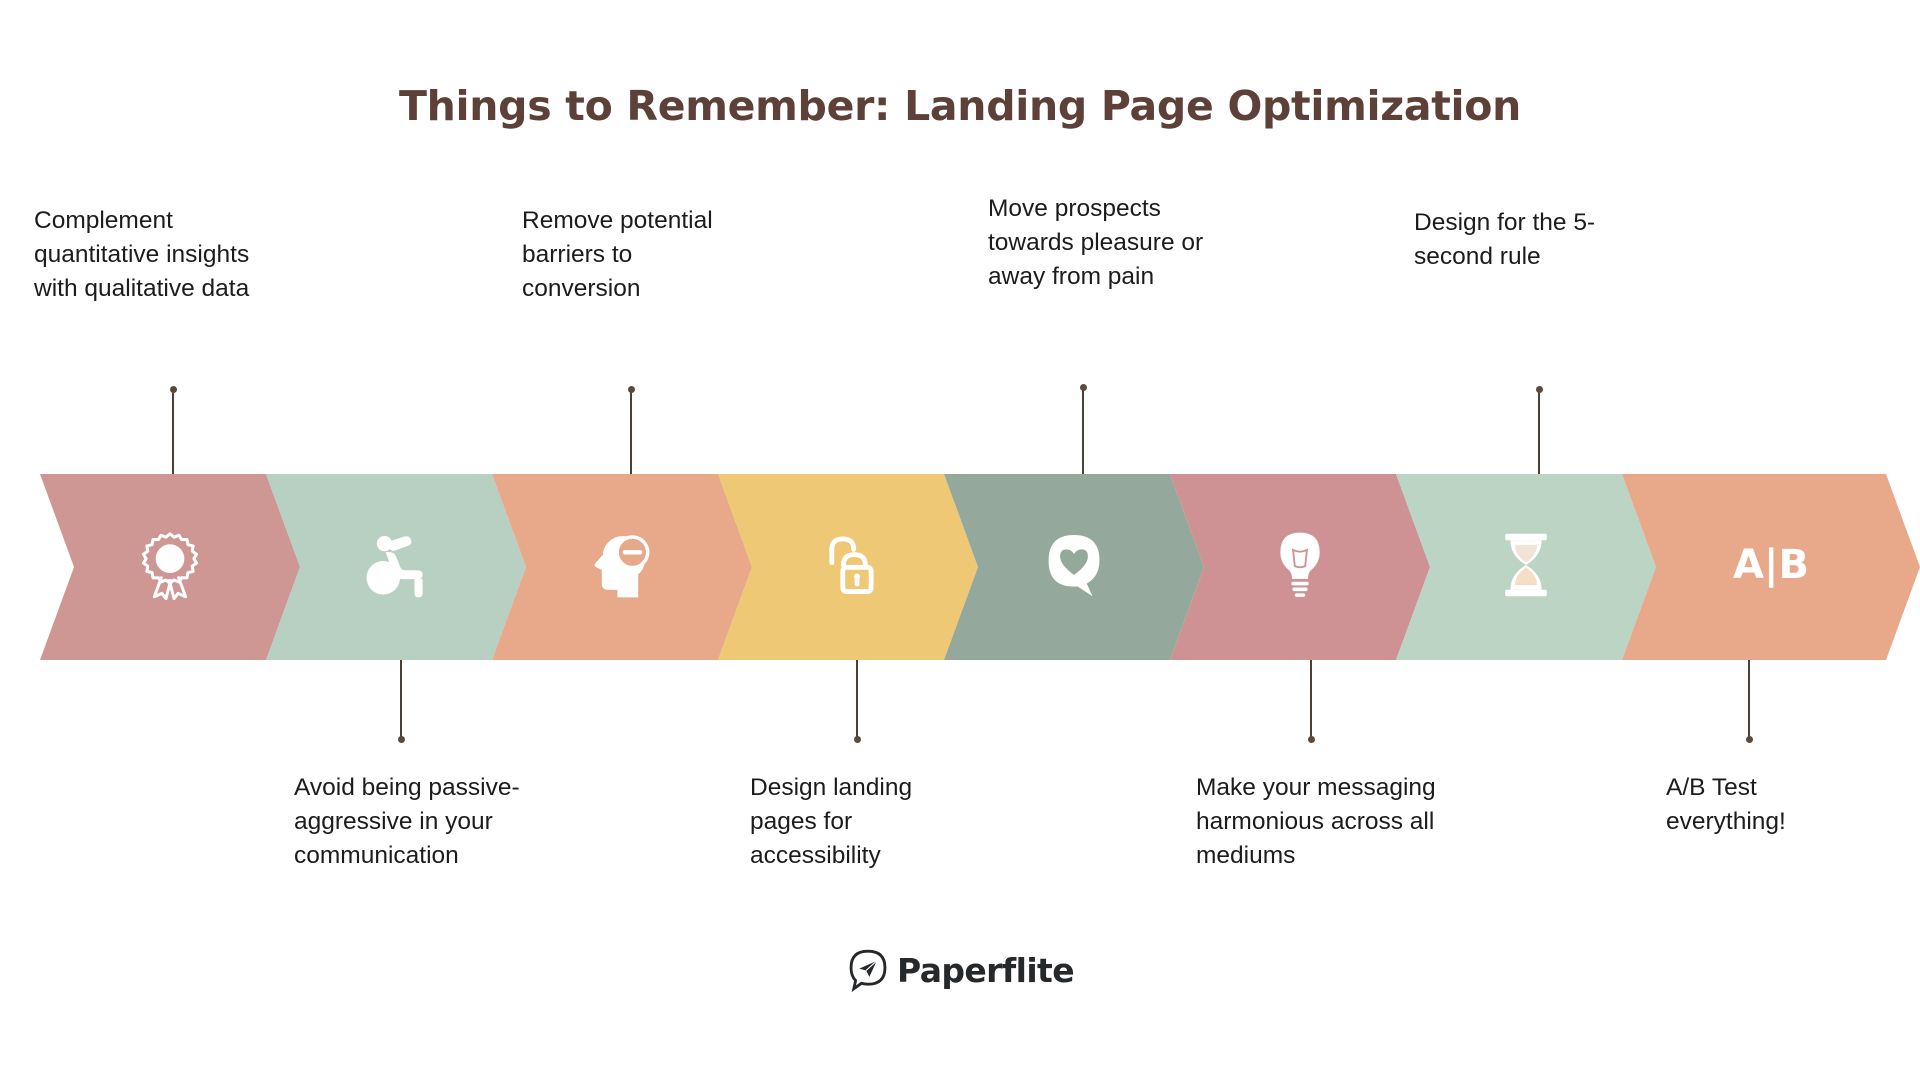  I want to click on wheelchair-accessibility-icon, so click(396, 565).